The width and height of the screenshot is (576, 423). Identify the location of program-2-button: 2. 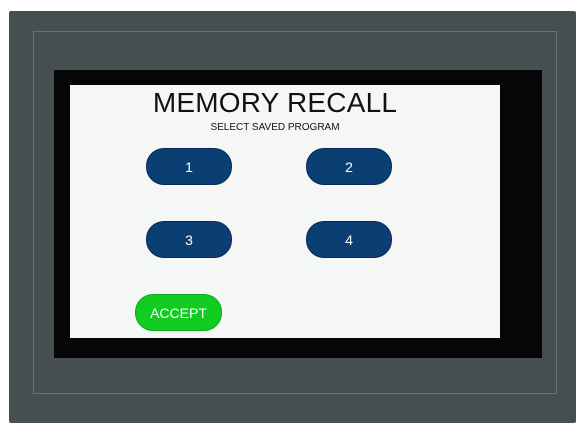
(349, 166).